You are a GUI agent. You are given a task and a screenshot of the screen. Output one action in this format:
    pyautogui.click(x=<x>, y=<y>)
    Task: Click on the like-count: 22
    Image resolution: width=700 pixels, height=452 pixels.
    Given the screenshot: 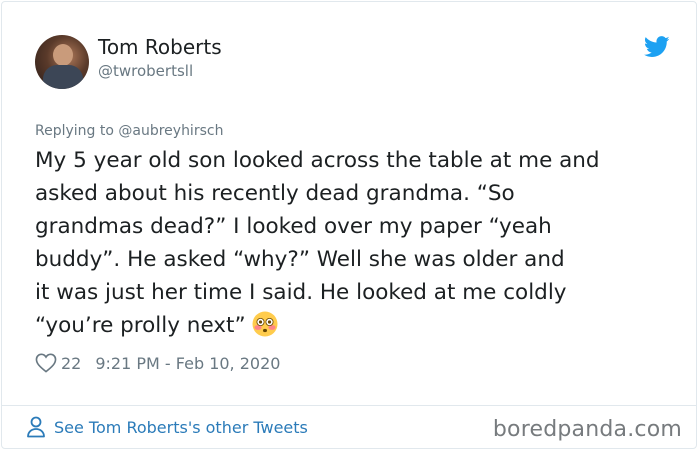 What is the action you would take?
    pyautogui.click(x=71, y=363)
    